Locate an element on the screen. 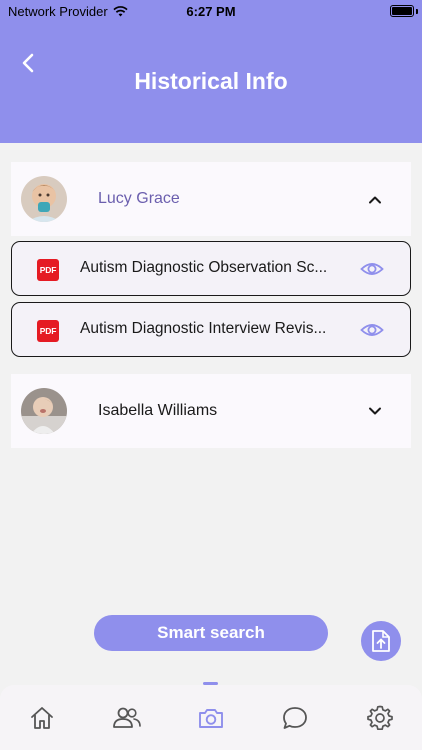 The image size is (422, 750). smart-search-button: Smart search is located at coordinates (211, 633).